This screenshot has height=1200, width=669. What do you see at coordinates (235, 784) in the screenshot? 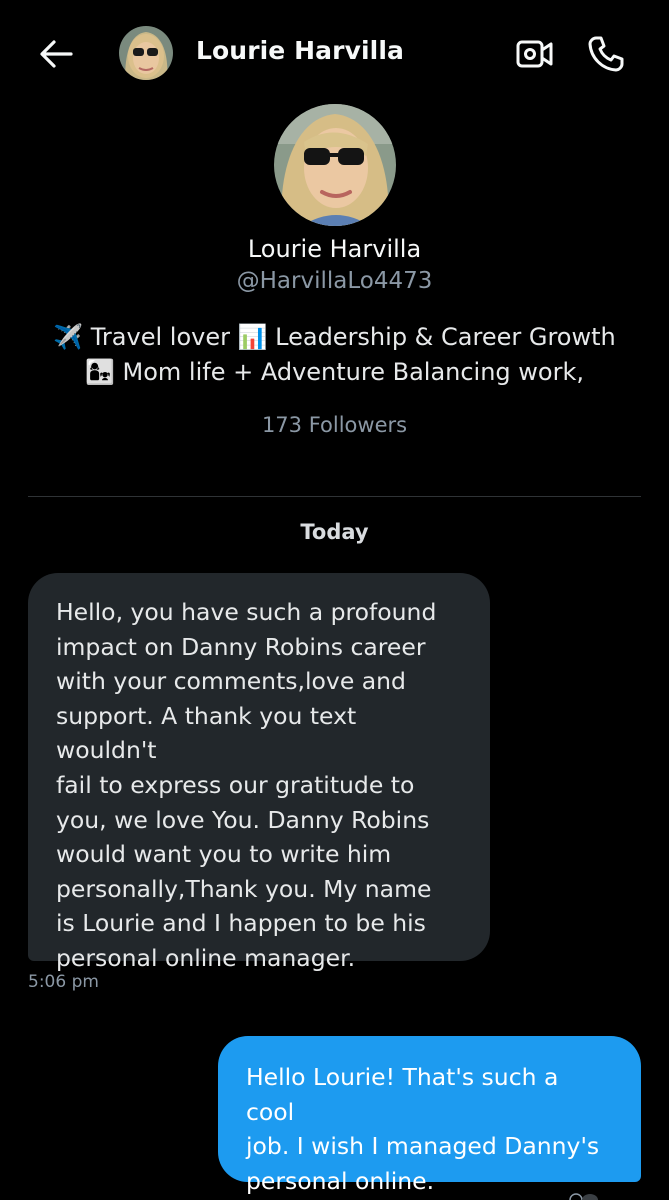
I see `message-line: fail to express our gratitude to` at bounding box center [235, 784].